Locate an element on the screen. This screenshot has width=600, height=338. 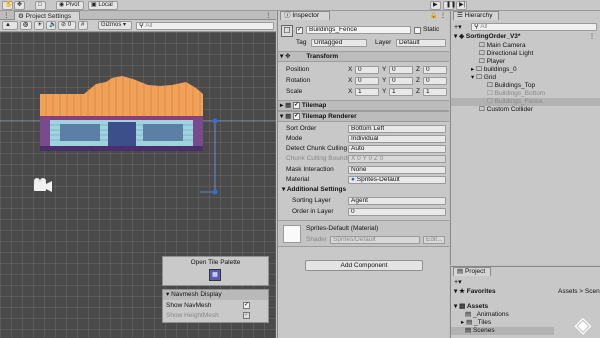
folder-icon: ▤ is located at coordinates (462, 306).